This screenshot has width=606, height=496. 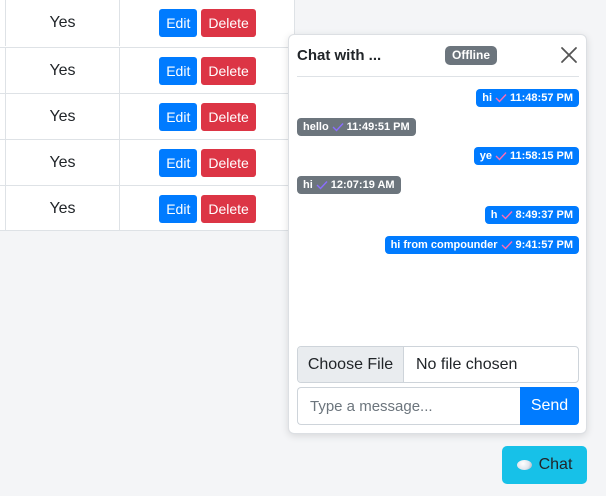 I want to click on message-received: hi 12:07:19 AM, so click(x=349, y=185).